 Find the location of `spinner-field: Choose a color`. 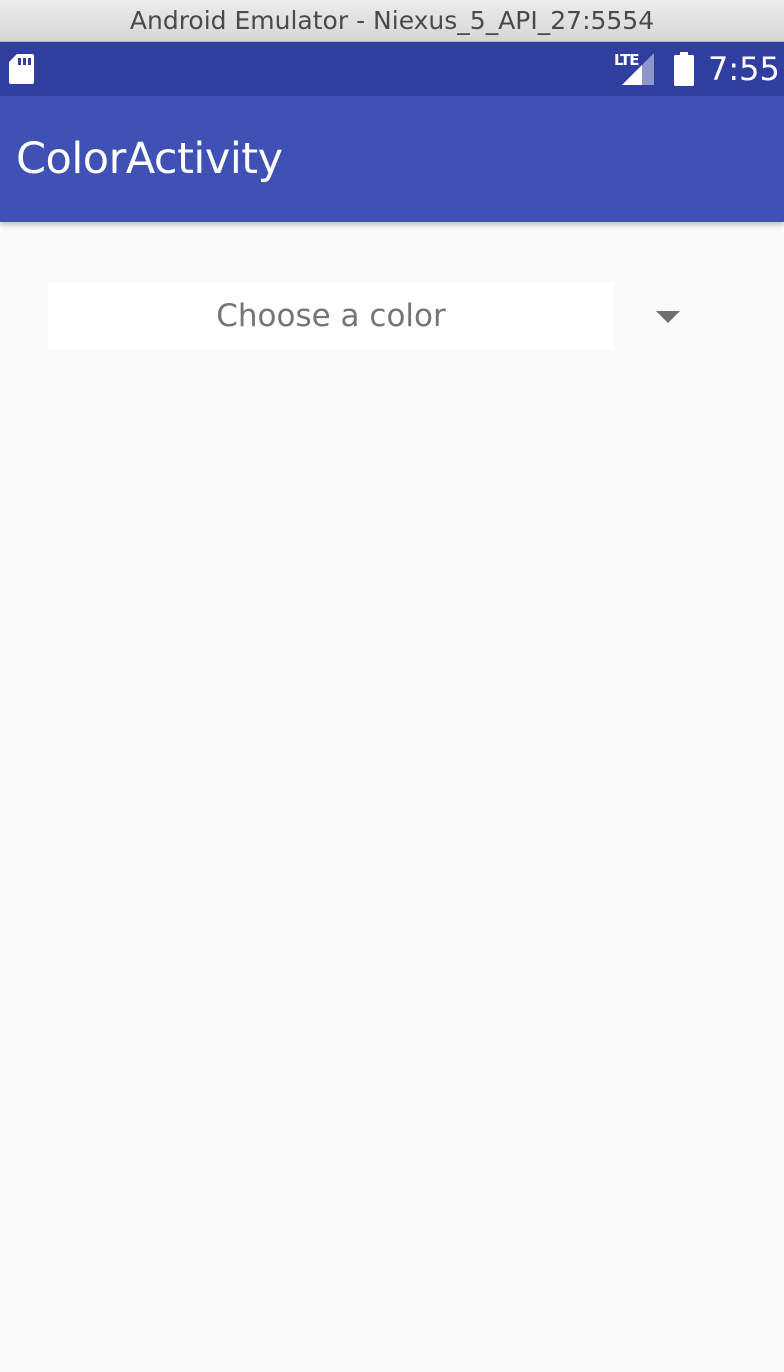

spinner-field: Choose a color is located at coordinates (331, 316).